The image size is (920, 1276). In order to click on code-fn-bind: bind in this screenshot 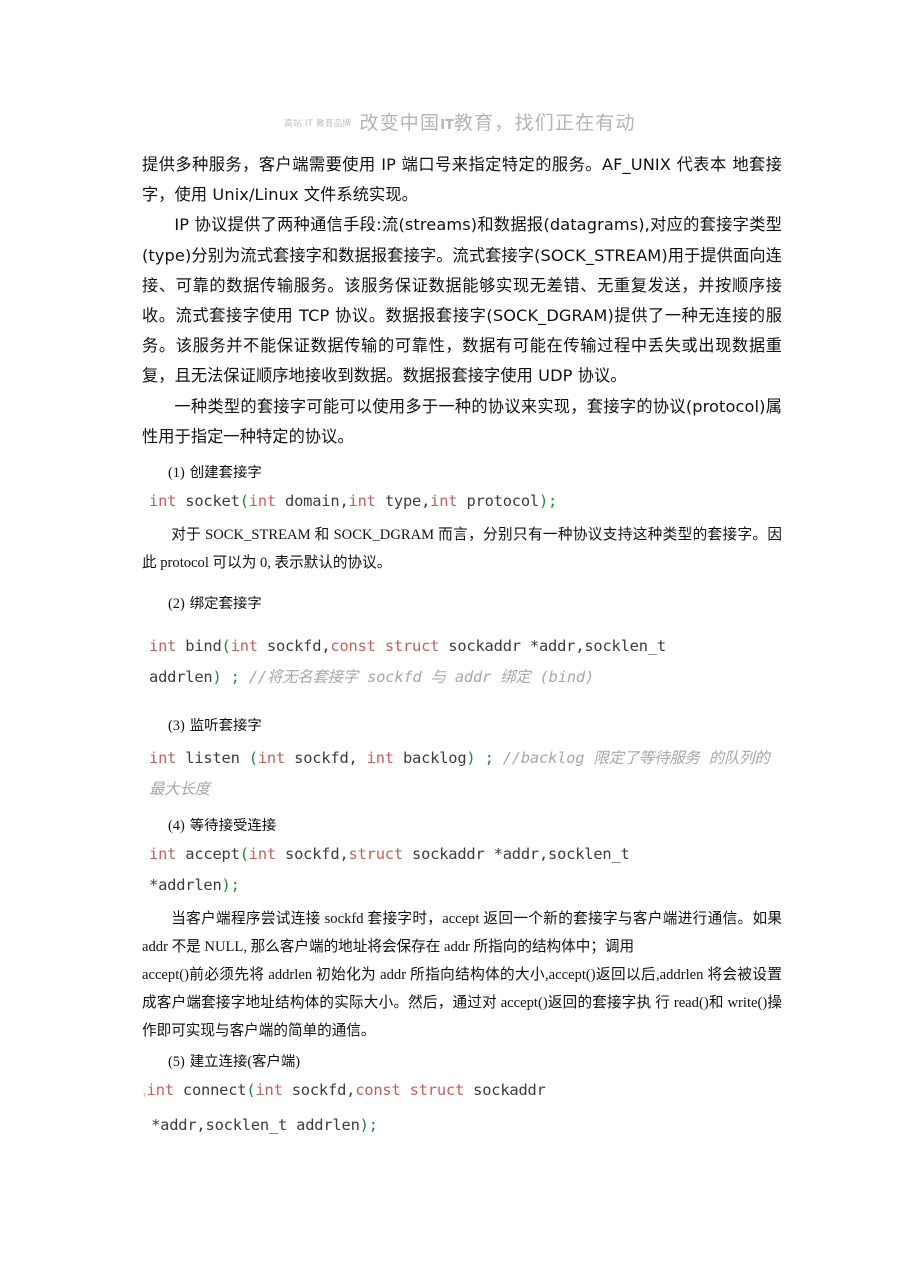, I will do `click(203, 646)`.